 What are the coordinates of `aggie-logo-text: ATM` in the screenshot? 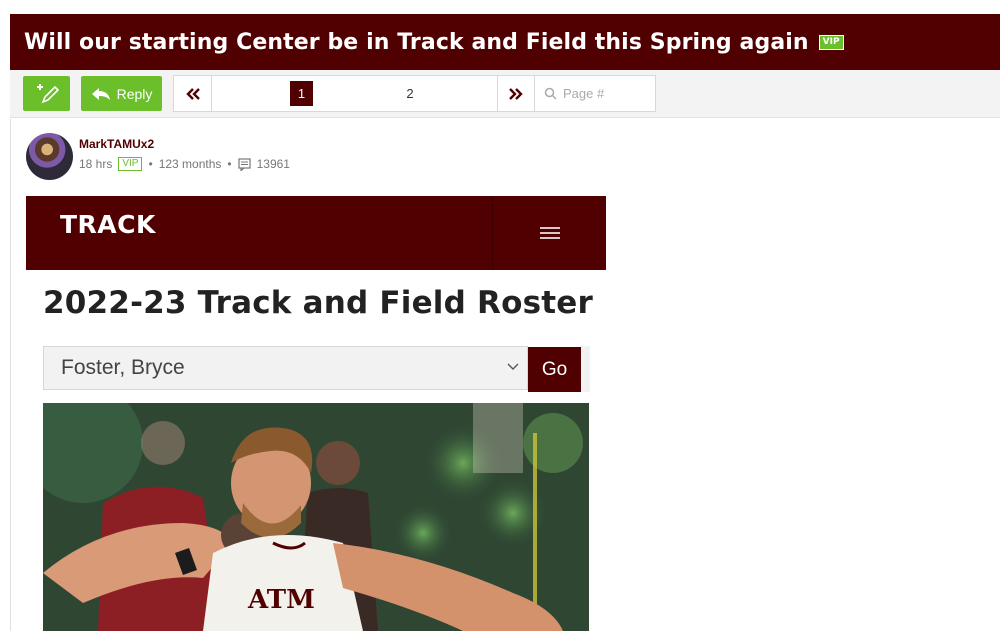 It's located at (281, 600).